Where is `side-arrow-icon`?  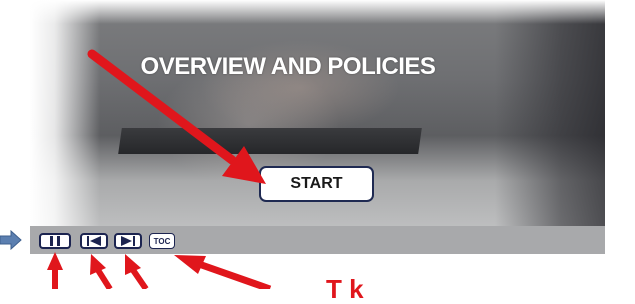 side-arrow-icon is located at coordinates (11, 240).